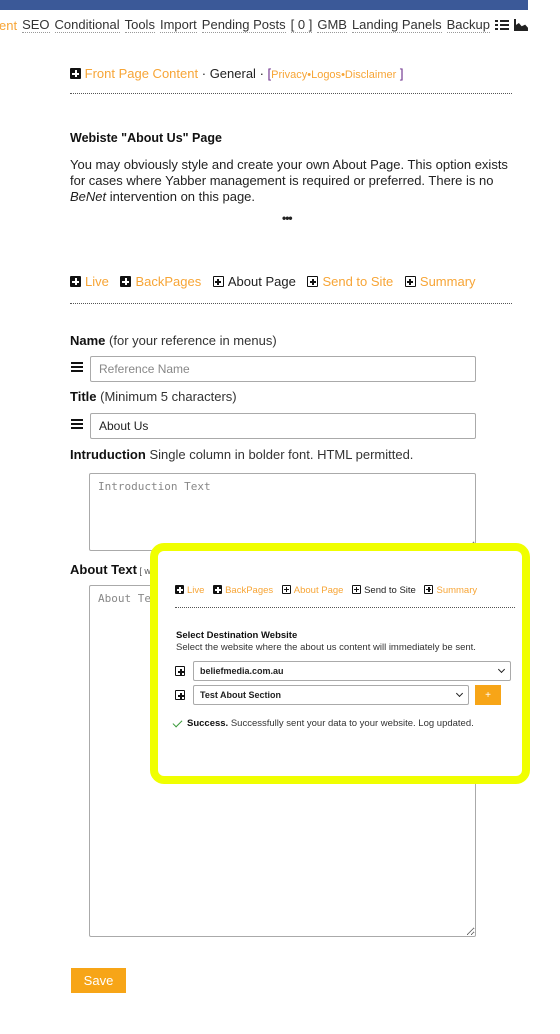 The width and height of the screenshot is (560, 1034). I want to click on breadcrumb-privacy: Privacy, so click(289, 75).